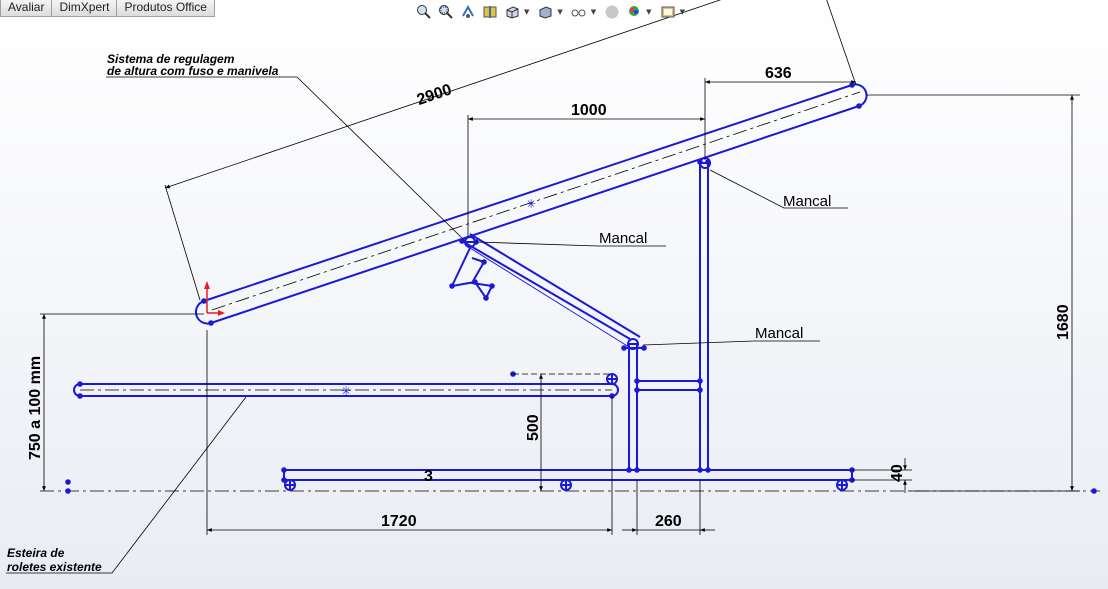 The width and height of the screenshot is (1108, 589). I want to click on command-manager-tabs: Avaliar DimXpert Produtos Office, so click(107, 8).